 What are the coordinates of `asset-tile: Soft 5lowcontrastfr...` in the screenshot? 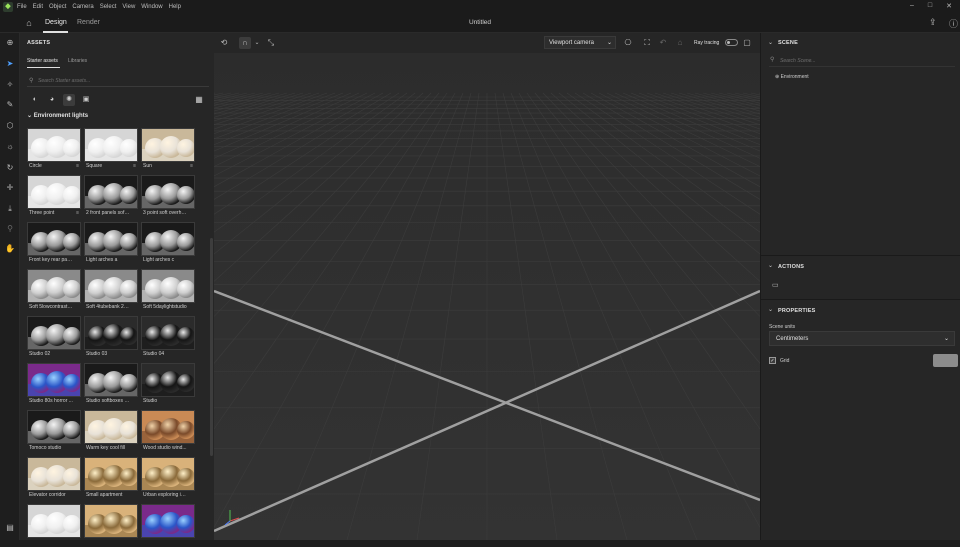 It's located at (54, 290).